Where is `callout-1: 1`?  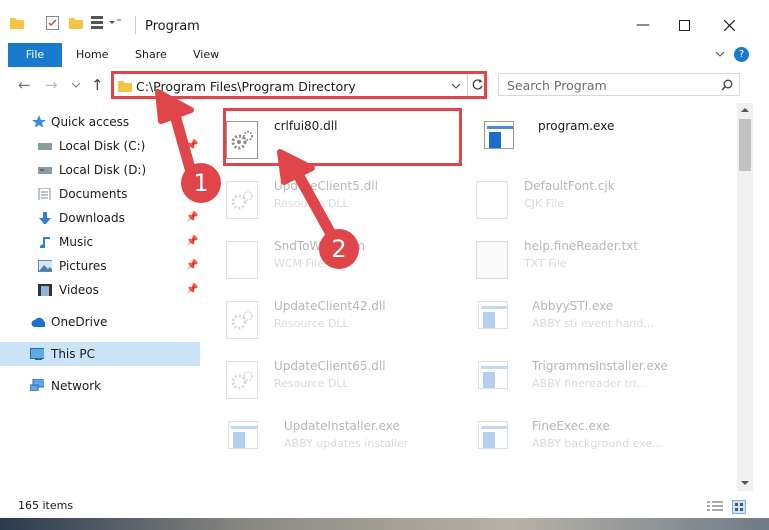
callout-1: 1 is located at coordinates (201, 183).